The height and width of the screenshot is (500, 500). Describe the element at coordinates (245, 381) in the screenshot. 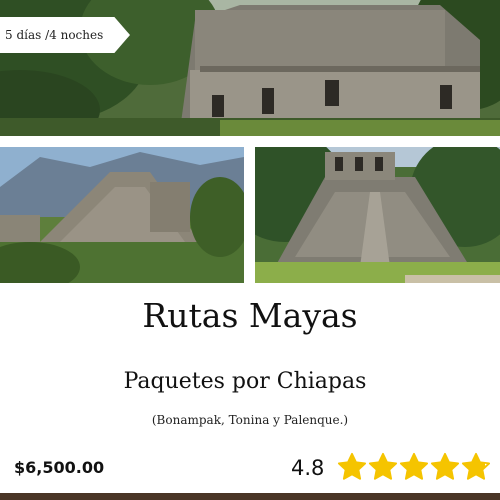

I see `tour-subtitle: Paquetes por Chiapas` at that location.